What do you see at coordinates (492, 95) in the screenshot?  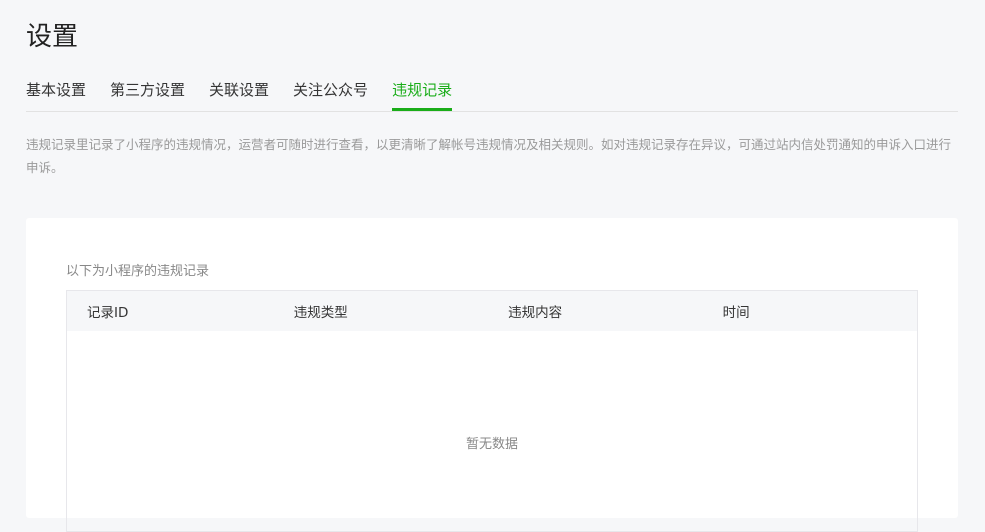 I see `tab-bar: 基本设置 第三方设置 关联设置 关注公众号 违规记录` at bounding box center [492, 95].